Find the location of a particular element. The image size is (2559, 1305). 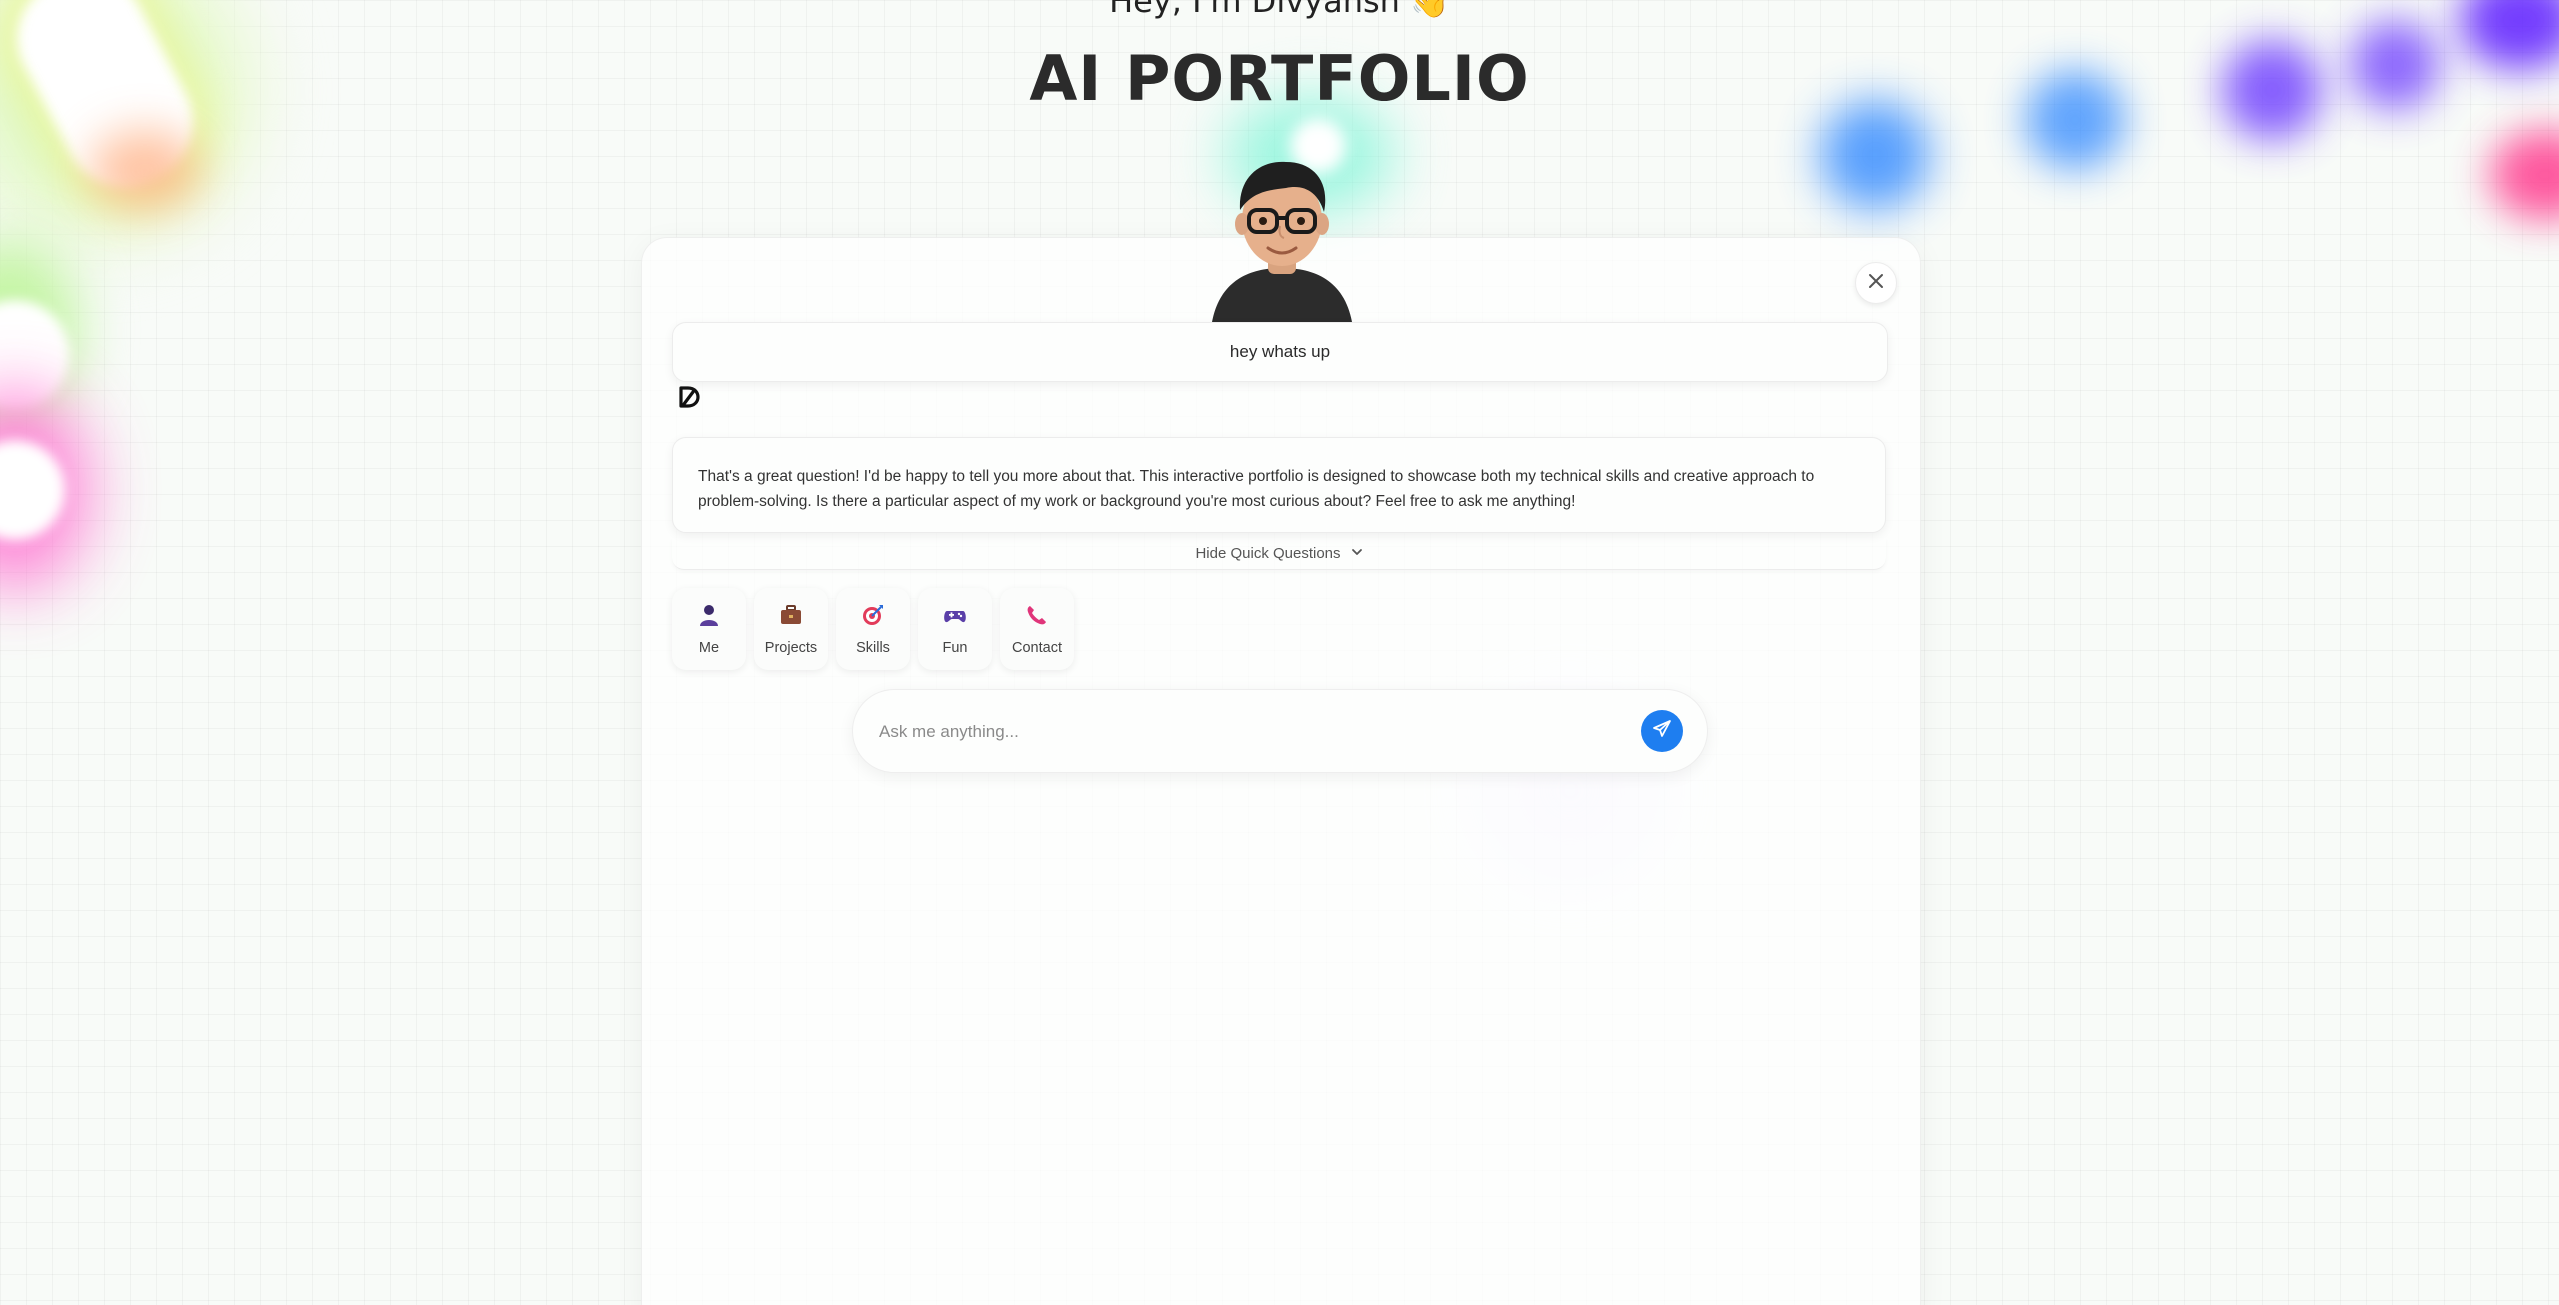

send-icon is located at coordinates (1662, 731).